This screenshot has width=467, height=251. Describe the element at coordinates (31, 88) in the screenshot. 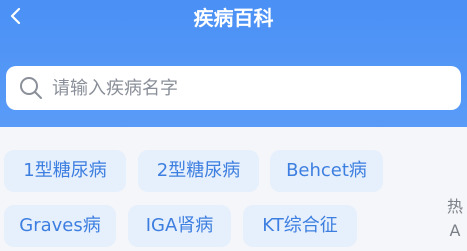

I see `search-icon` at that location.